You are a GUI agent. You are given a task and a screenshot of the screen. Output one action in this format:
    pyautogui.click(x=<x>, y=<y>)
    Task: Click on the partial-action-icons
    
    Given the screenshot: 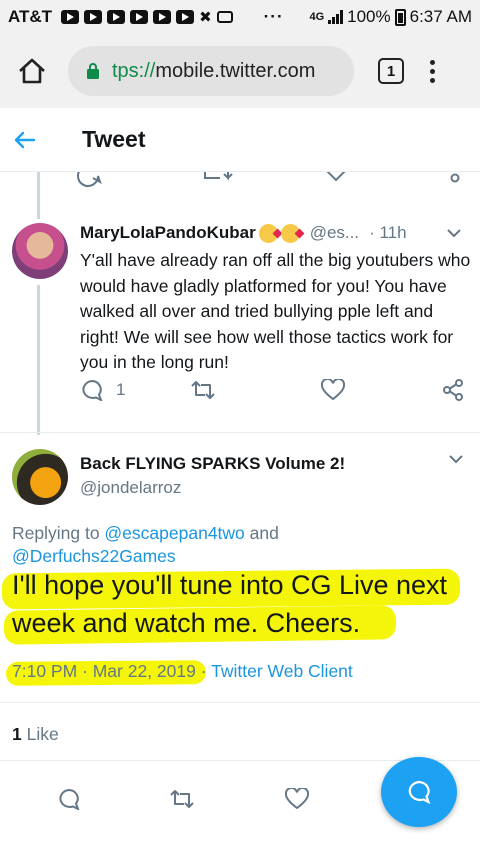 What is the action you would take?
    pyautogui.click(x=268, y=179)
    